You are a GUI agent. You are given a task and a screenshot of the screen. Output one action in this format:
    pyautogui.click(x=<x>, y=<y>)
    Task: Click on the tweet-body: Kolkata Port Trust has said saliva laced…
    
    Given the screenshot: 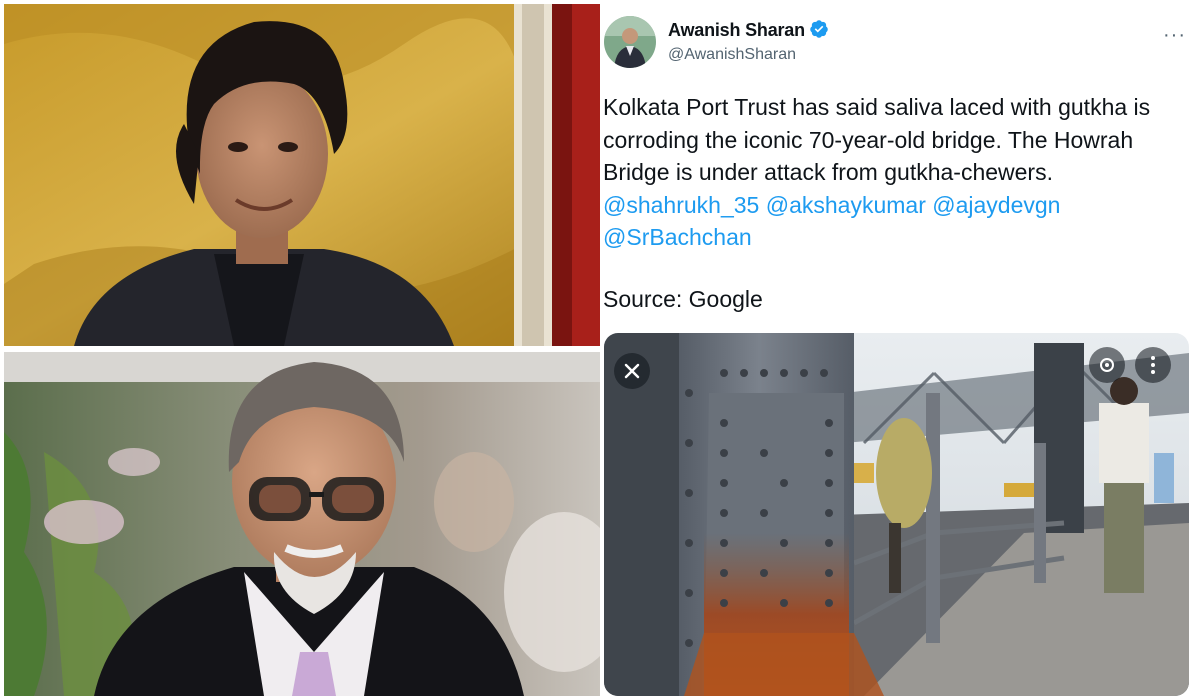 What is the action you would take?
    pyautogui.click(x=877, y=139)
    